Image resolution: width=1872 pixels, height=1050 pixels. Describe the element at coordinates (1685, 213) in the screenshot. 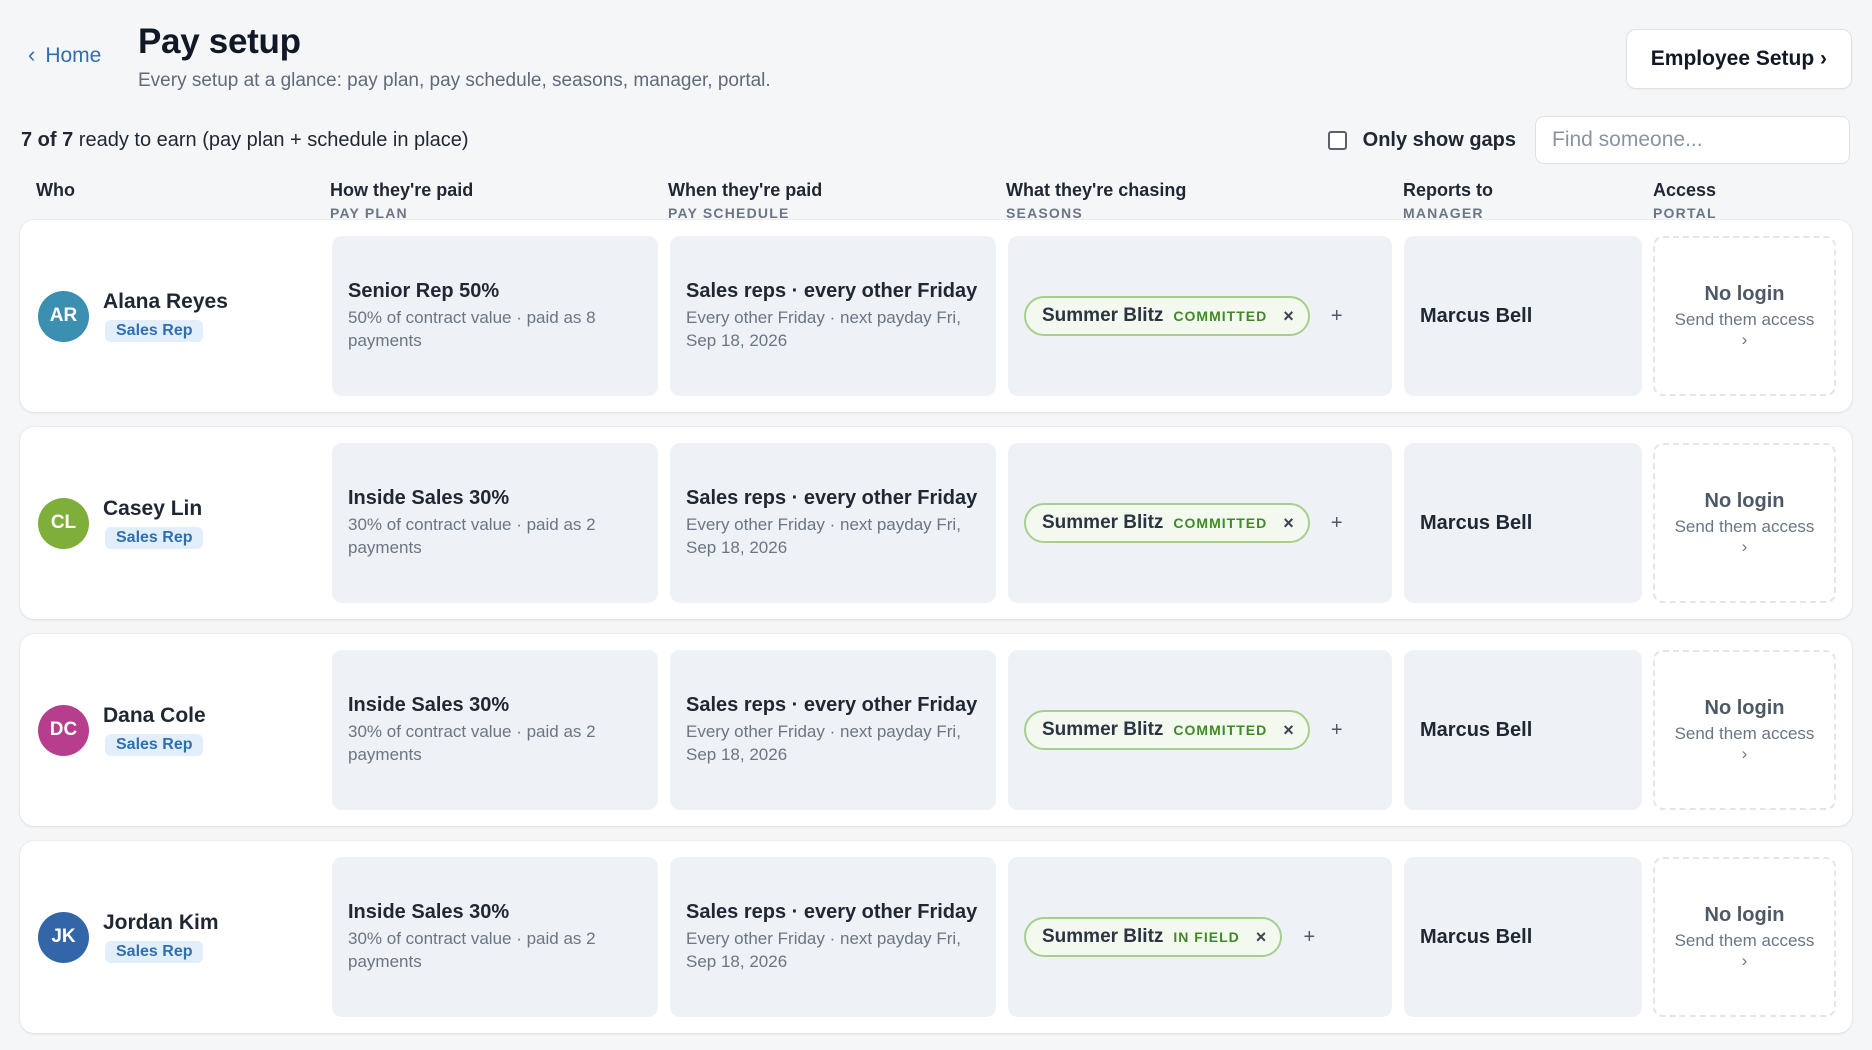

I see `column-header-sublabel: PORTAL` at that location.